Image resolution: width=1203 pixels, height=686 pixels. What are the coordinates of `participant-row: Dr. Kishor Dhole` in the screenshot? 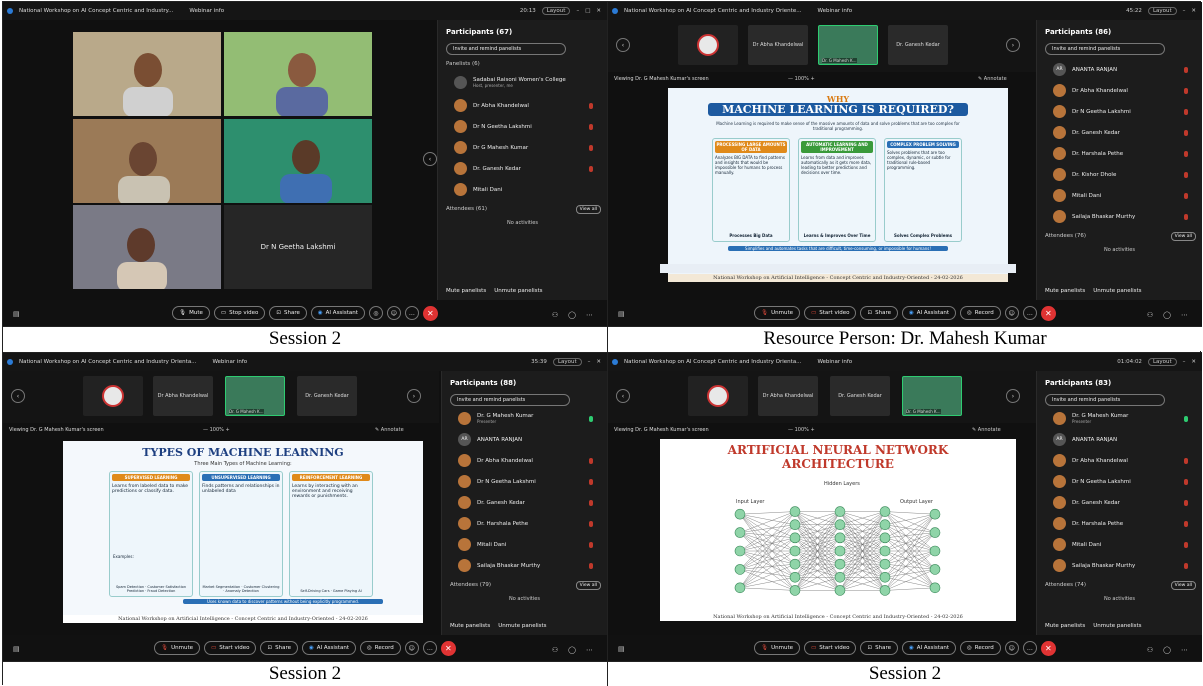 It's located at (1119, 174).